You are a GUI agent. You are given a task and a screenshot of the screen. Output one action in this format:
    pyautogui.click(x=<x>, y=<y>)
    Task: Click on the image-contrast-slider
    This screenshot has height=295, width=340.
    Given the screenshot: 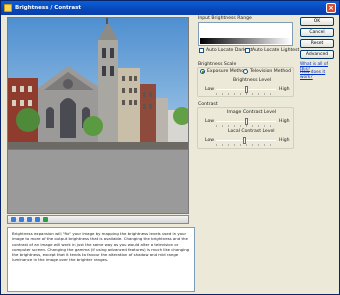 What is the action you would take?
    pyautogui.click(x=246, y=121)
    